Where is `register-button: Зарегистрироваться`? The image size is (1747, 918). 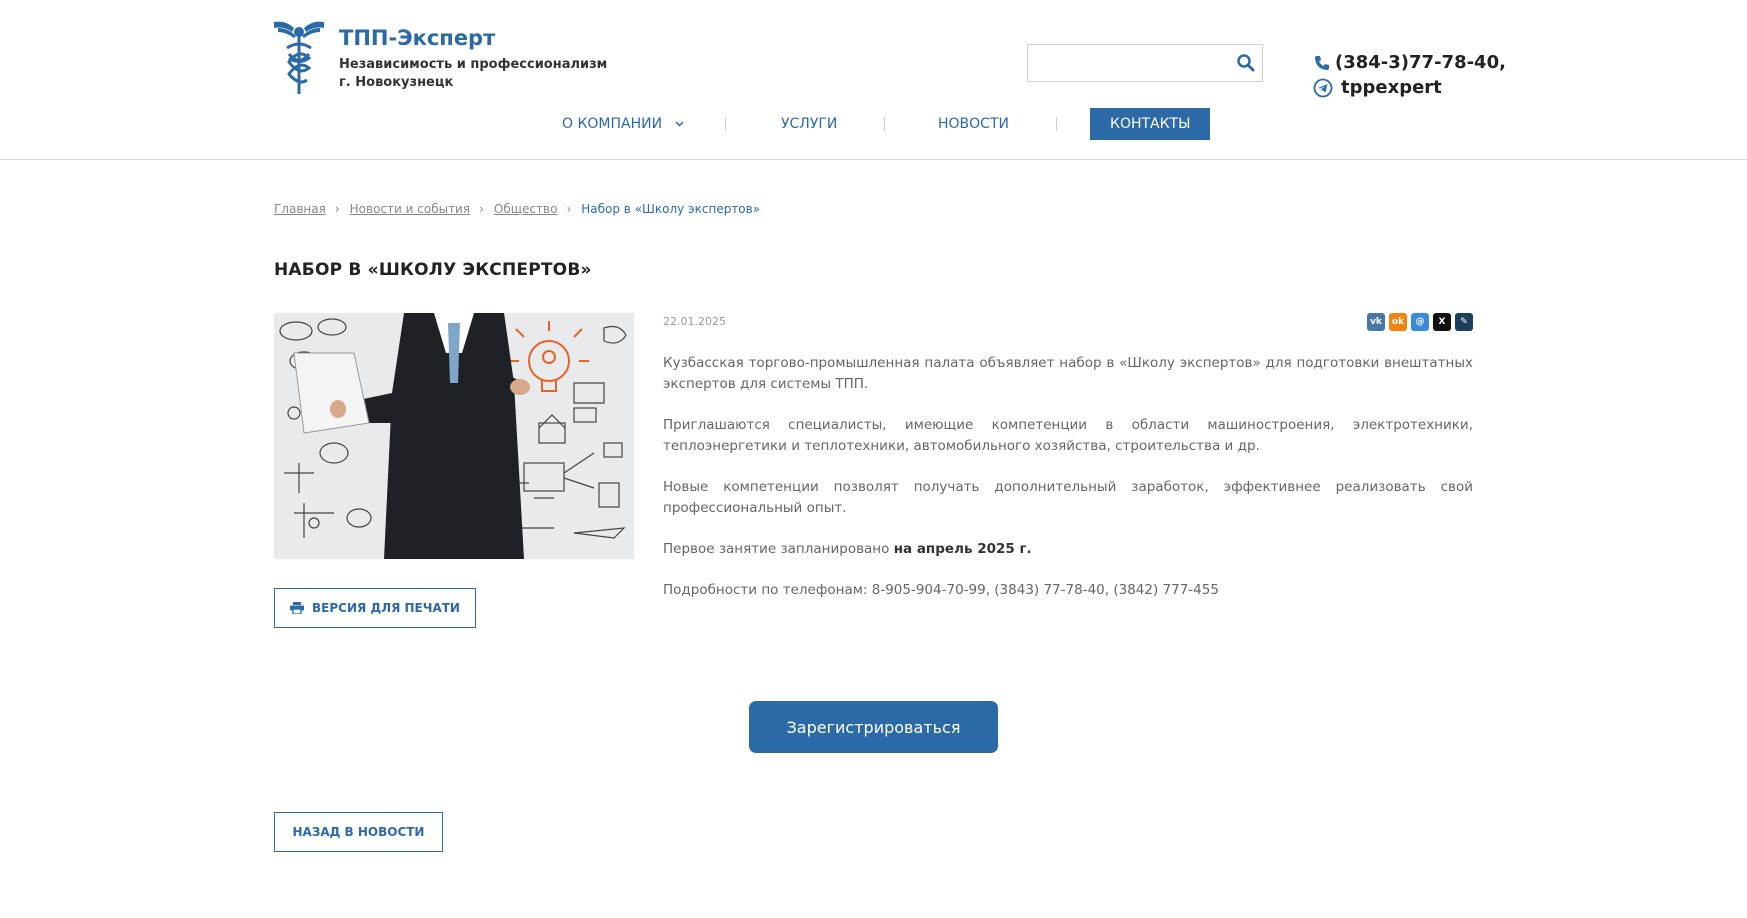
register-button: Зарегистрироваться is located at coordinates (873, 727).